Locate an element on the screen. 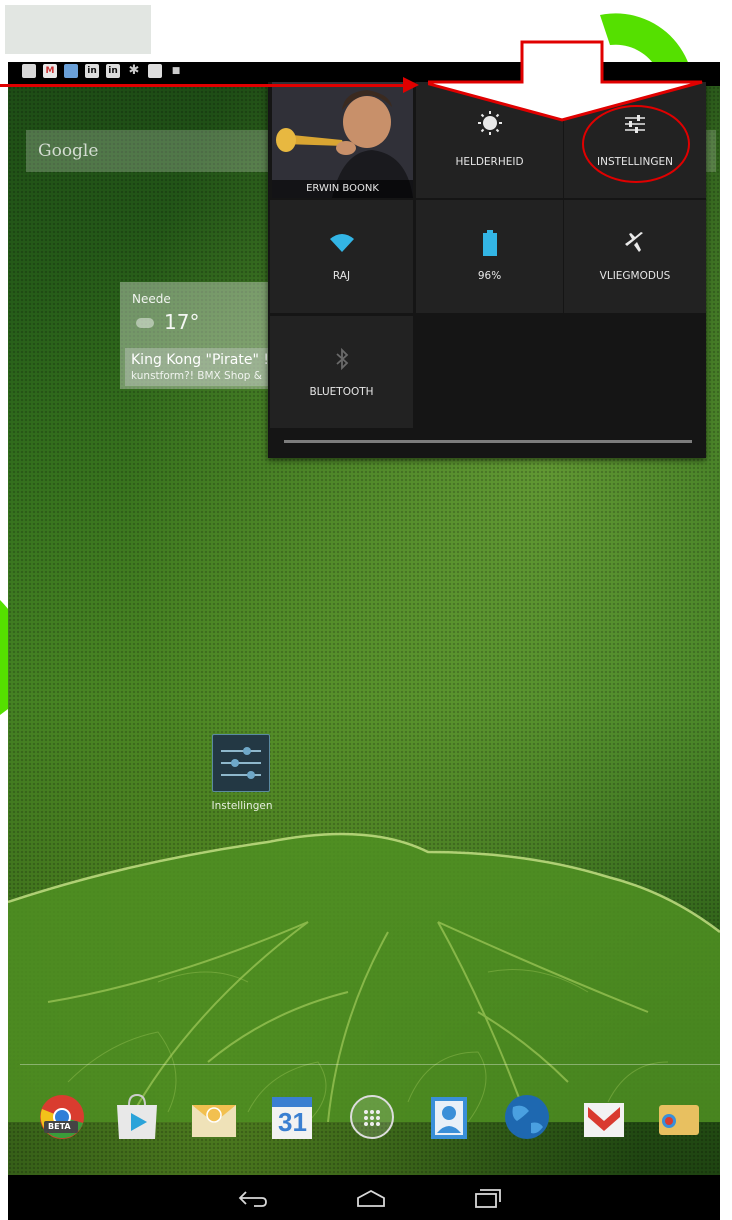 This screenshot has height=1220, width=732. settings-app-icon is located at coordinates (241, 763).